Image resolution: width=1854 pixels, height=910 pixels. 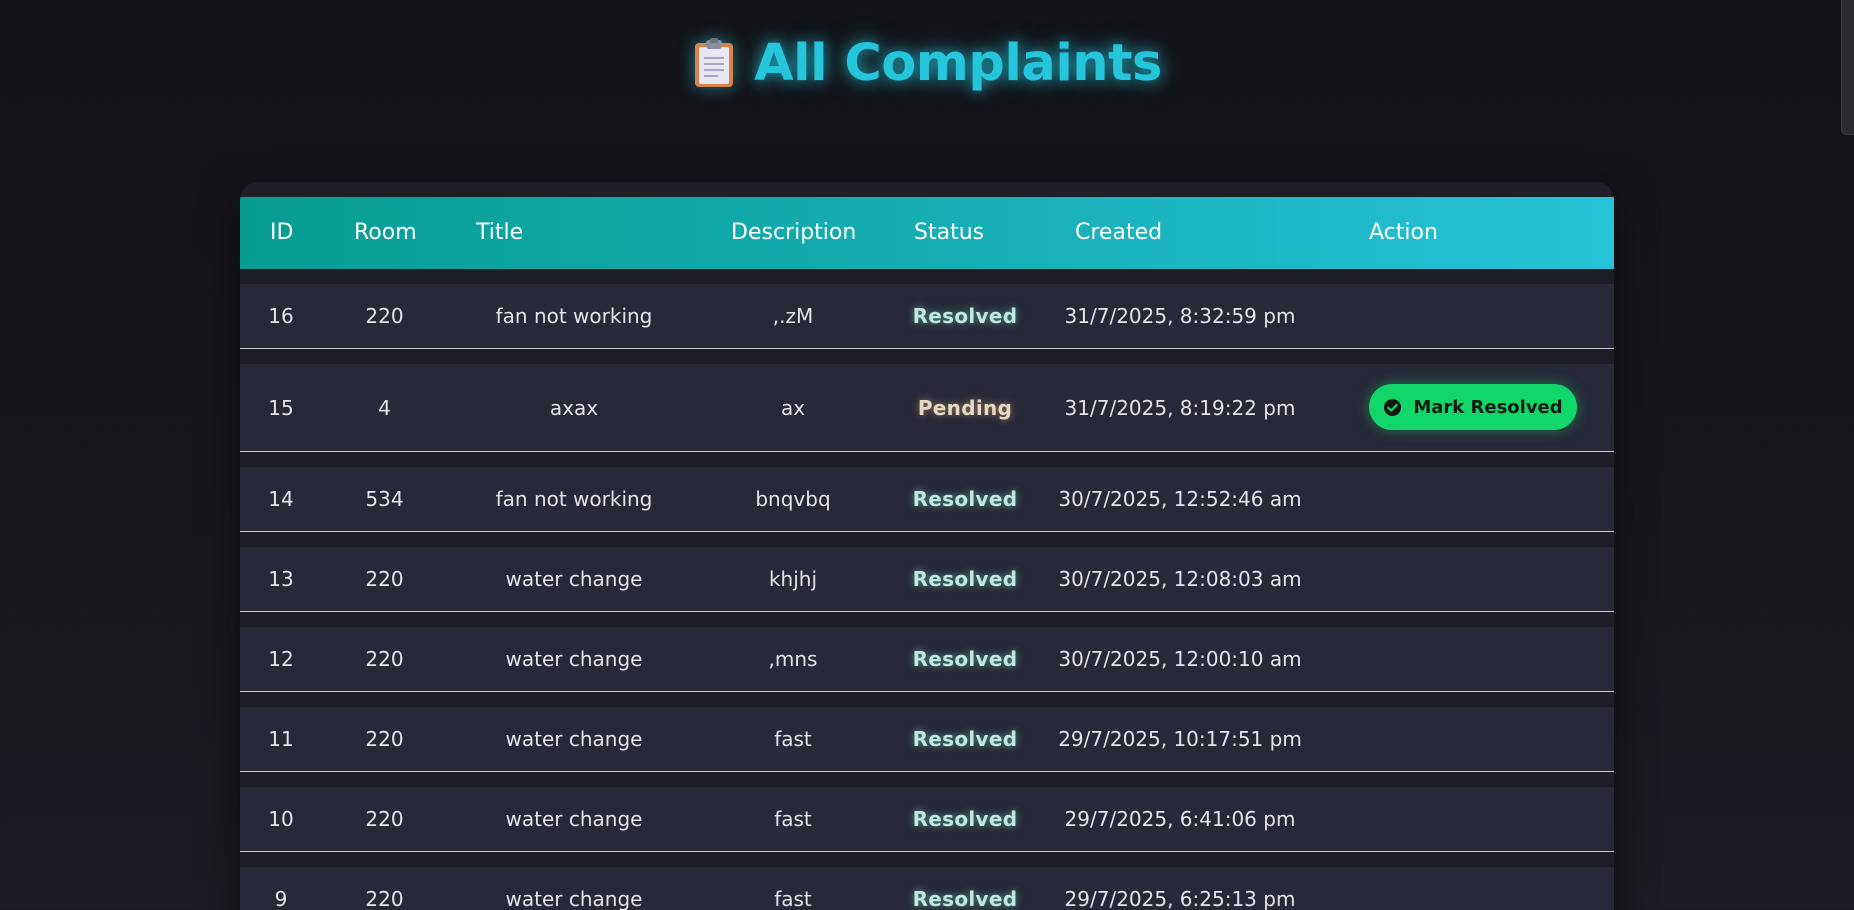 What do you see at coordinates (384, 407) in the screenshot?
I see `cell-room: 4` at bounding box center [384, 407].